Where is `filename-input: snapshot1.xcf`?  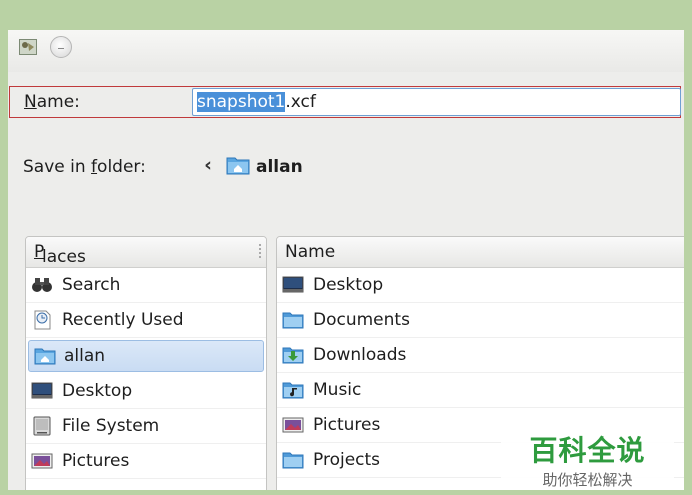 filename-input: snapshot1.xcf is located at coordinates (436, 102).